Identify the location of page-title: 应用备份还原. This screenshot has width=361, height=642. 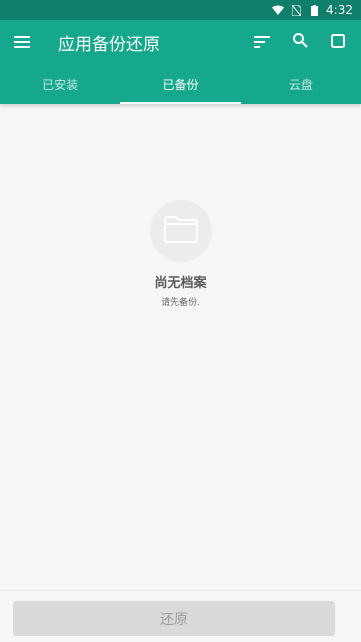
(109, 44).